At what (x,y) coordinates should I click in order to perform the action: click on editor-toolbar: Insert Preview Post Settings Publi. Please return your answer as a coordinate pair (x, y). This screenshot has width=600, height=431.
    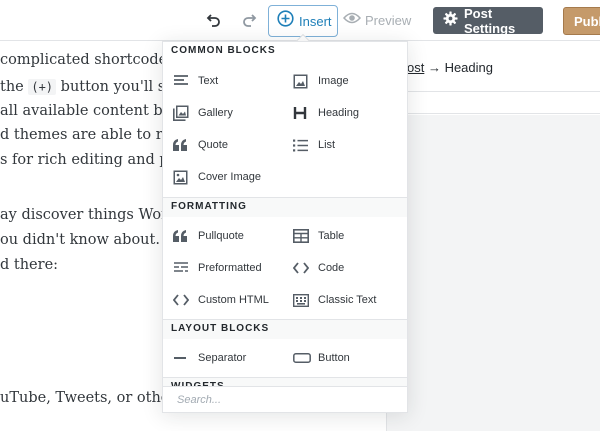
    Looking at the image, I should click on (300, 20).